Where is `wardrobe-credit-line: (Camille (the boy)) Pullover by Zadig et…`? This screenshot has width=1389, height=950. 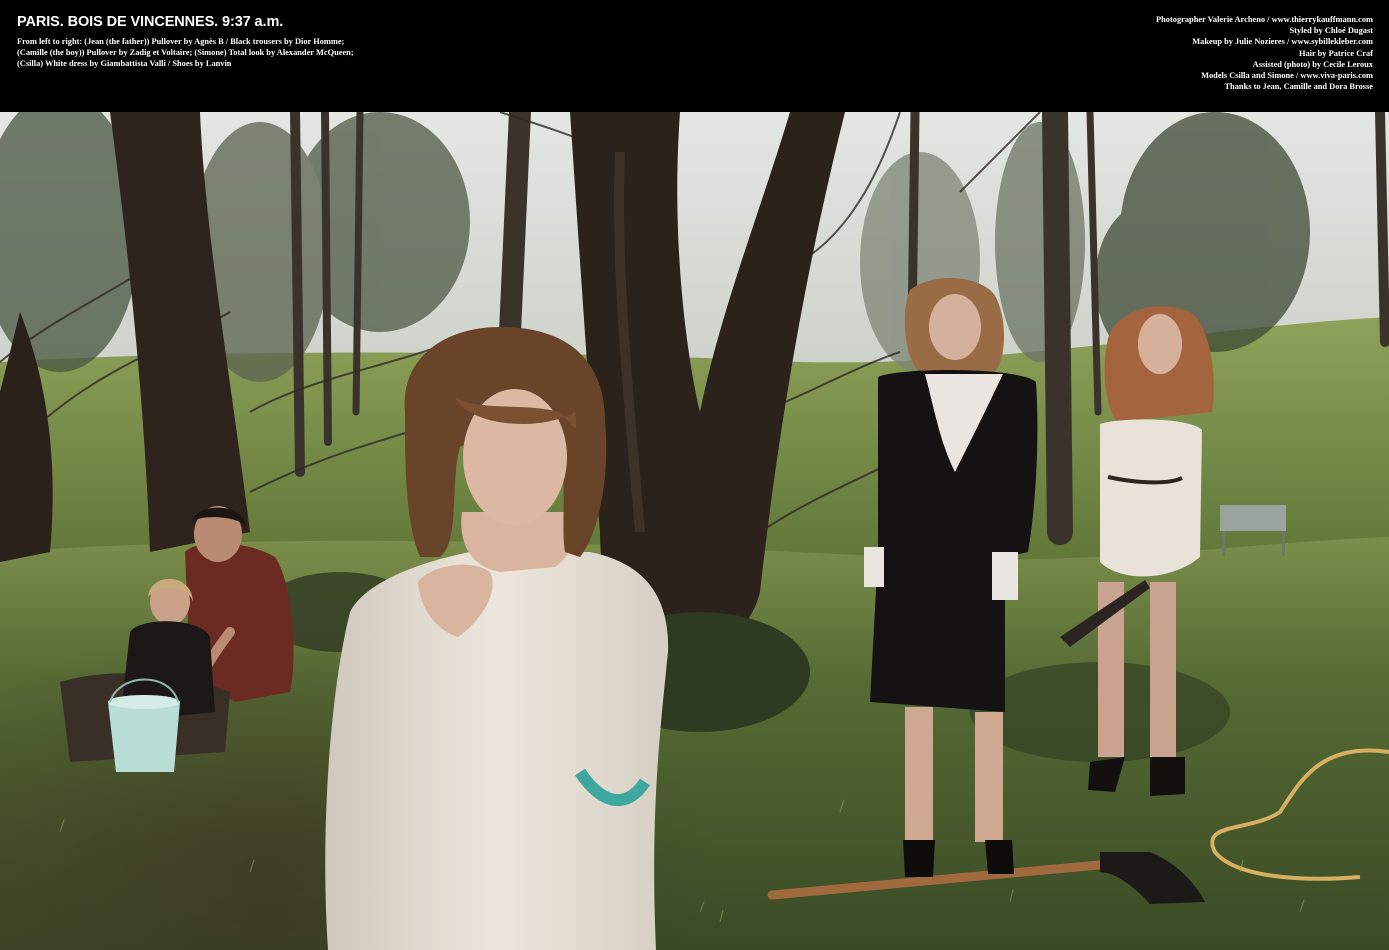 wardrobe-credit-line: (Camille (the boy)) Pullover by Zadig et… is located at coordinates (185, 53).